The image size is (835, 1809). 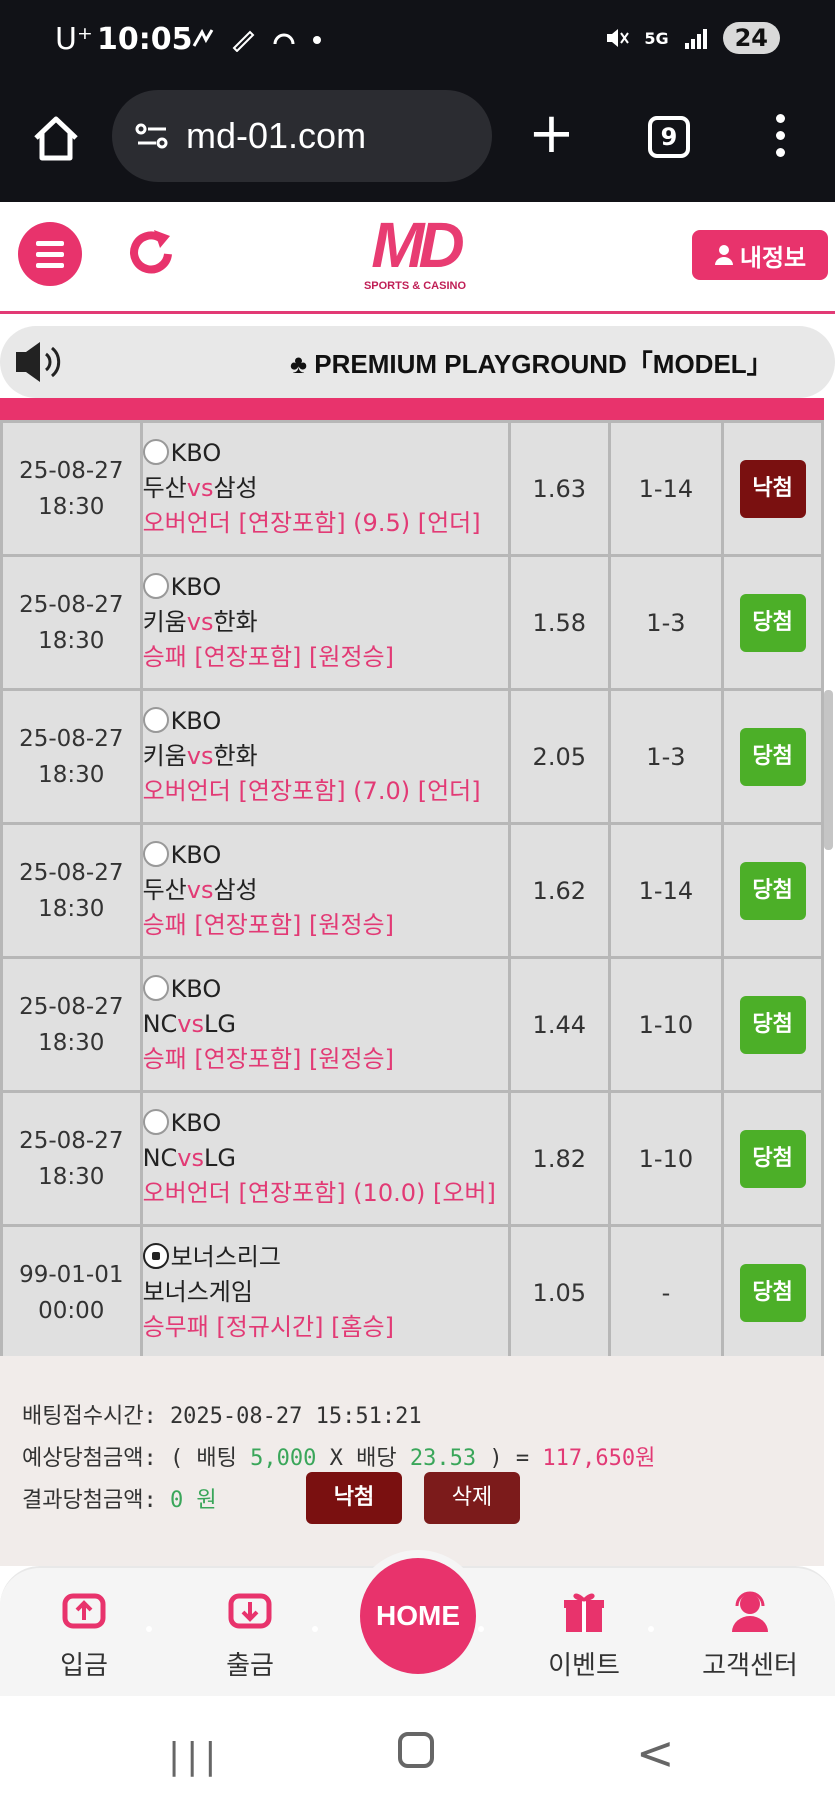 I want to click on bet-match-cell: KBO NCvsLG 오버언더 [연장포함] (10.0) [오버], so click(x=325, y=1158).